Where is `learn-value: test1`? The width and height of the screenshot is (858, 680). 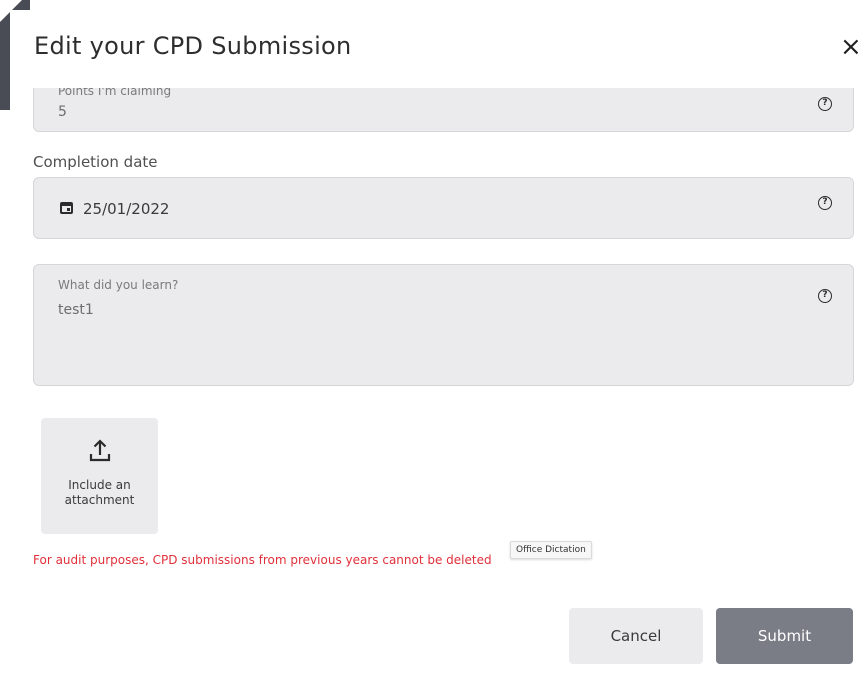
learn-value: test1 is located at coordinates (76, 310).